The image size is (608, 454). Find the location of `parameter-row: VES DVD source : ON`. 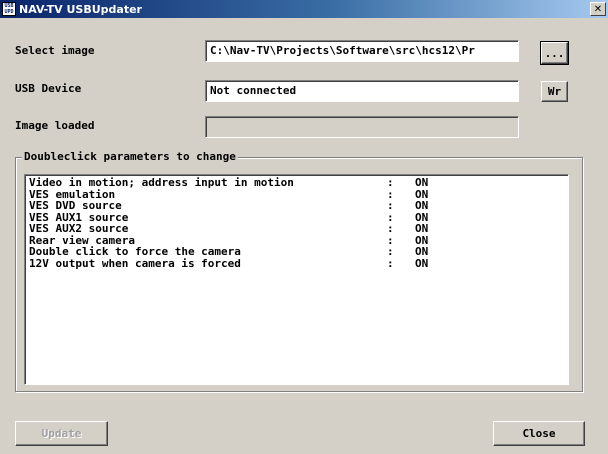

parameter-row: VES DVD source : ON is located at coordinates (296, 206).